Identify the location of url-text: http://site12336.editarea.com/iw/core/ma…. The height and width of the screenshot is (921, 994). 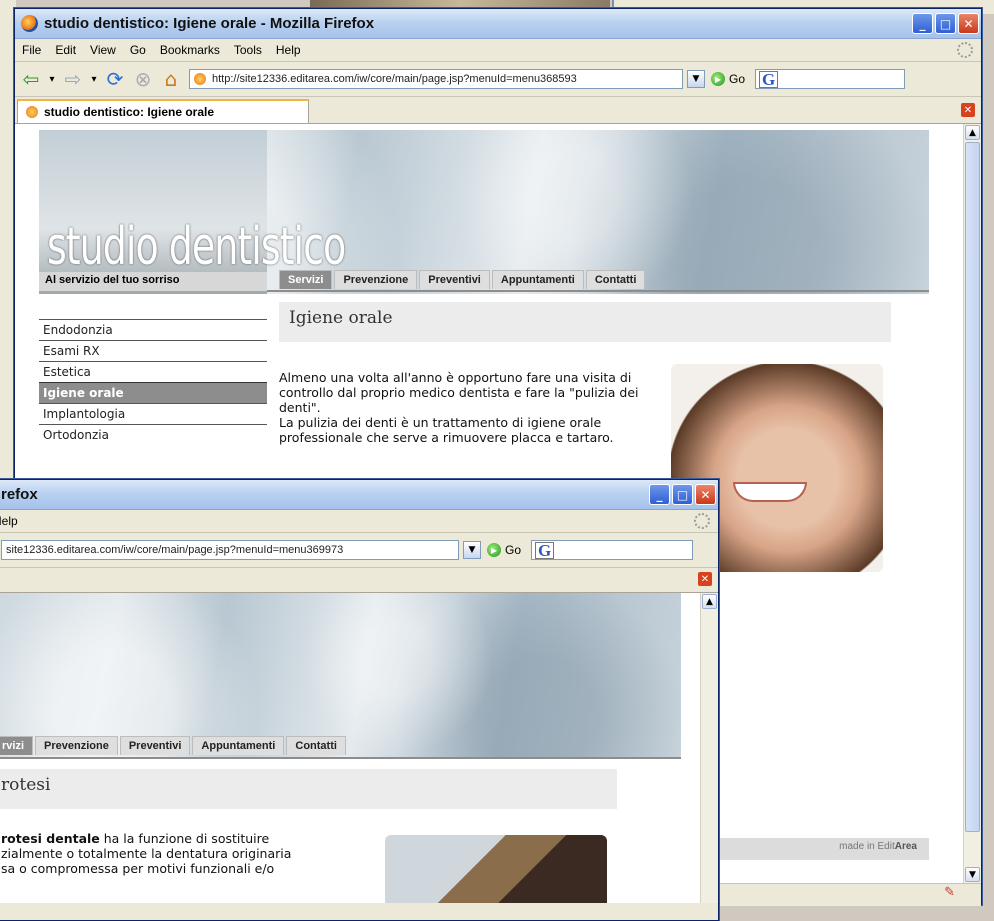
(394, 79).